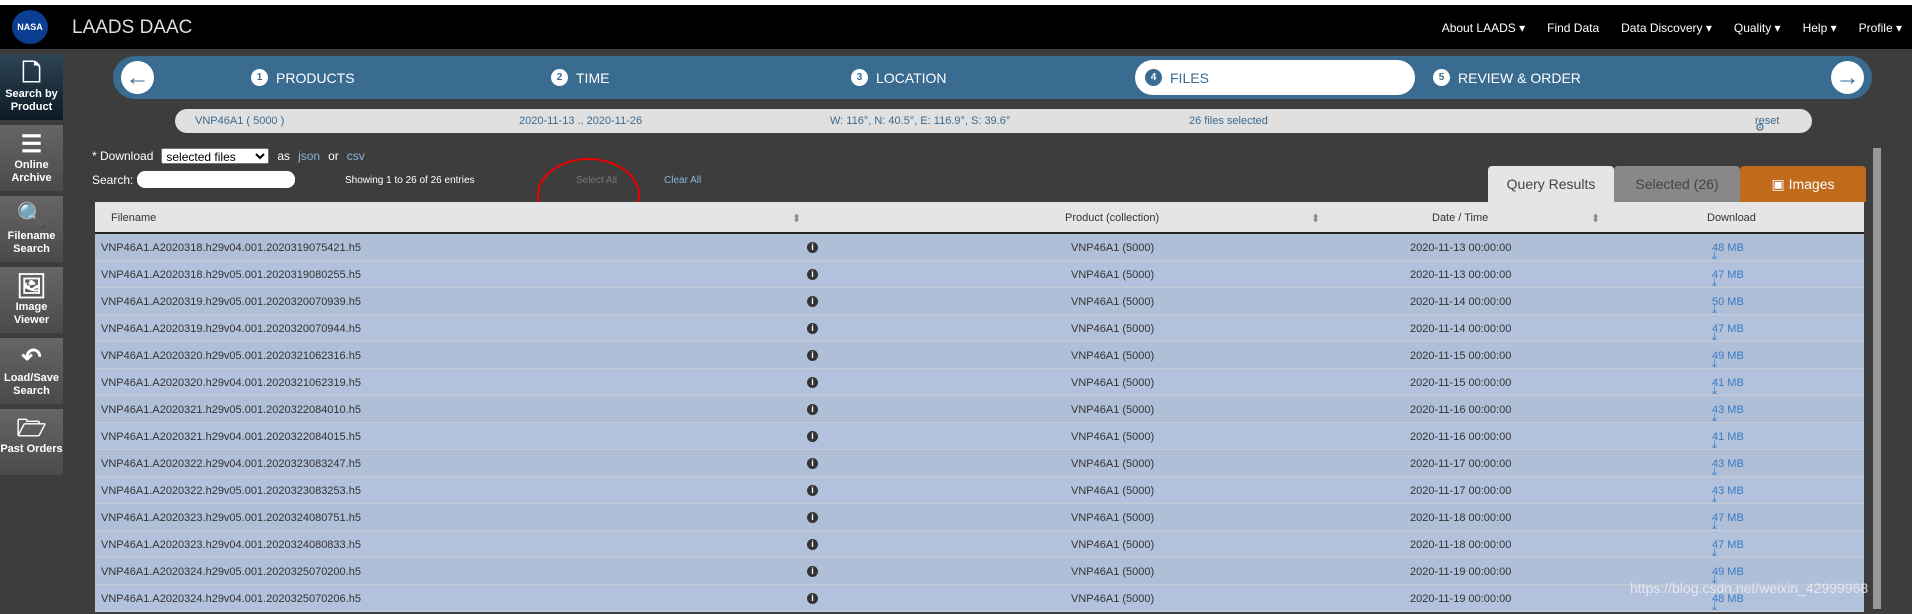  I want to click on nav-find-data: Find Data, so click(1573, 28).